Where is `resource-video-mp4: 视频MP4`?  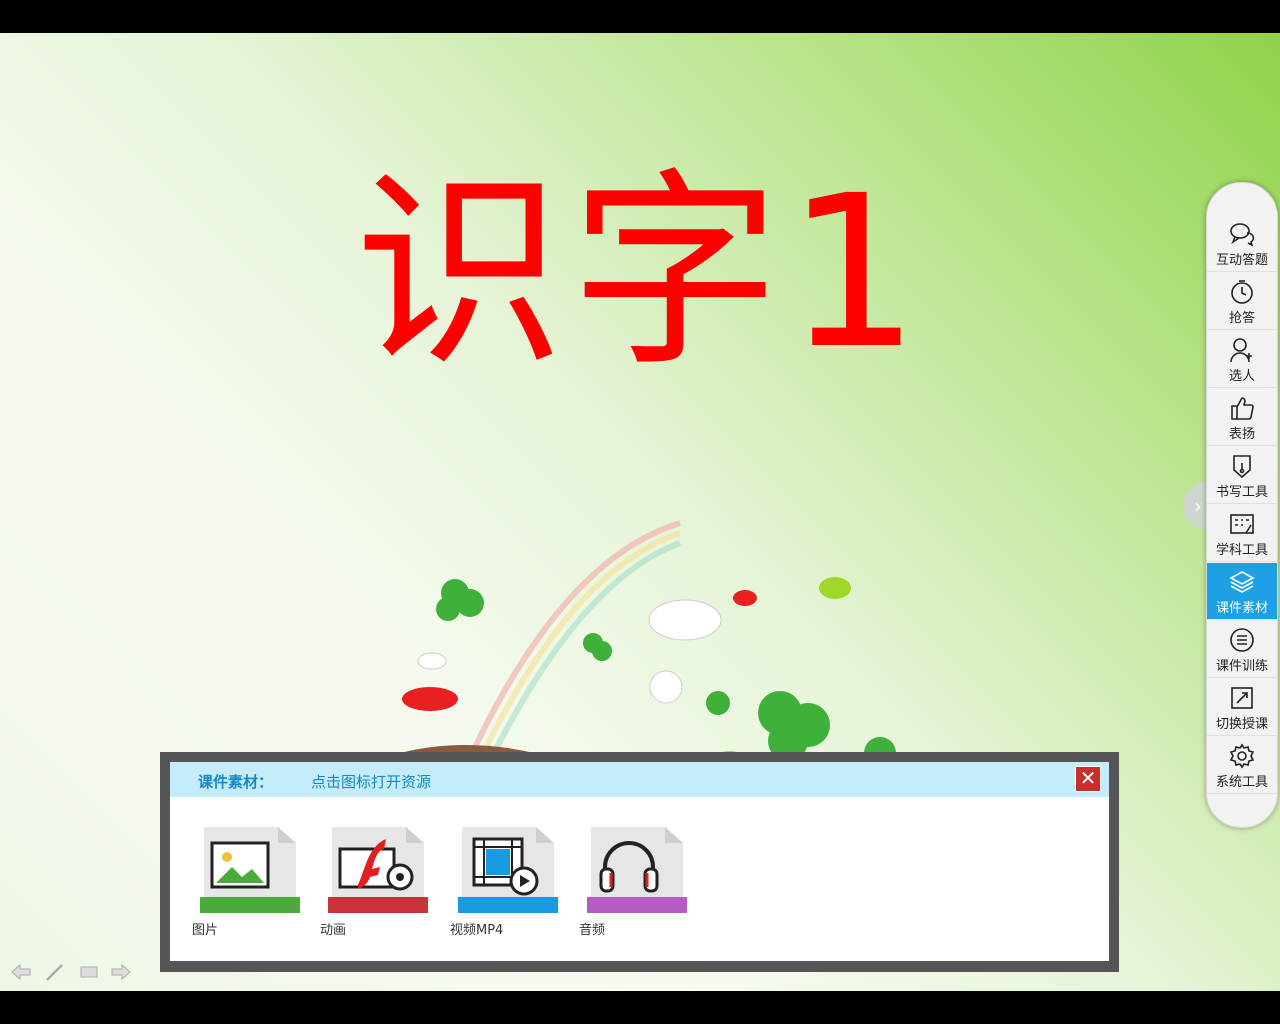
resource-video-mp4: 视频MP4 is located at coordinates (504, 882).